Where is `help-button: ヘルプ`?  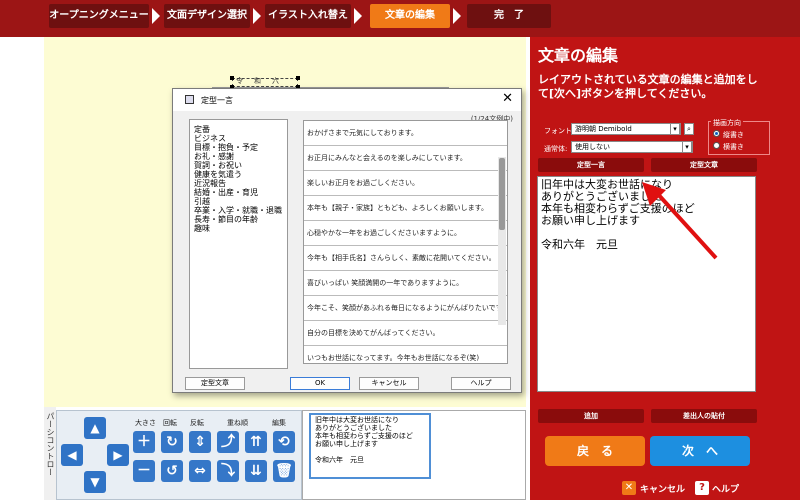
help-button: ヘルプ is located at coordinates (481, 383).